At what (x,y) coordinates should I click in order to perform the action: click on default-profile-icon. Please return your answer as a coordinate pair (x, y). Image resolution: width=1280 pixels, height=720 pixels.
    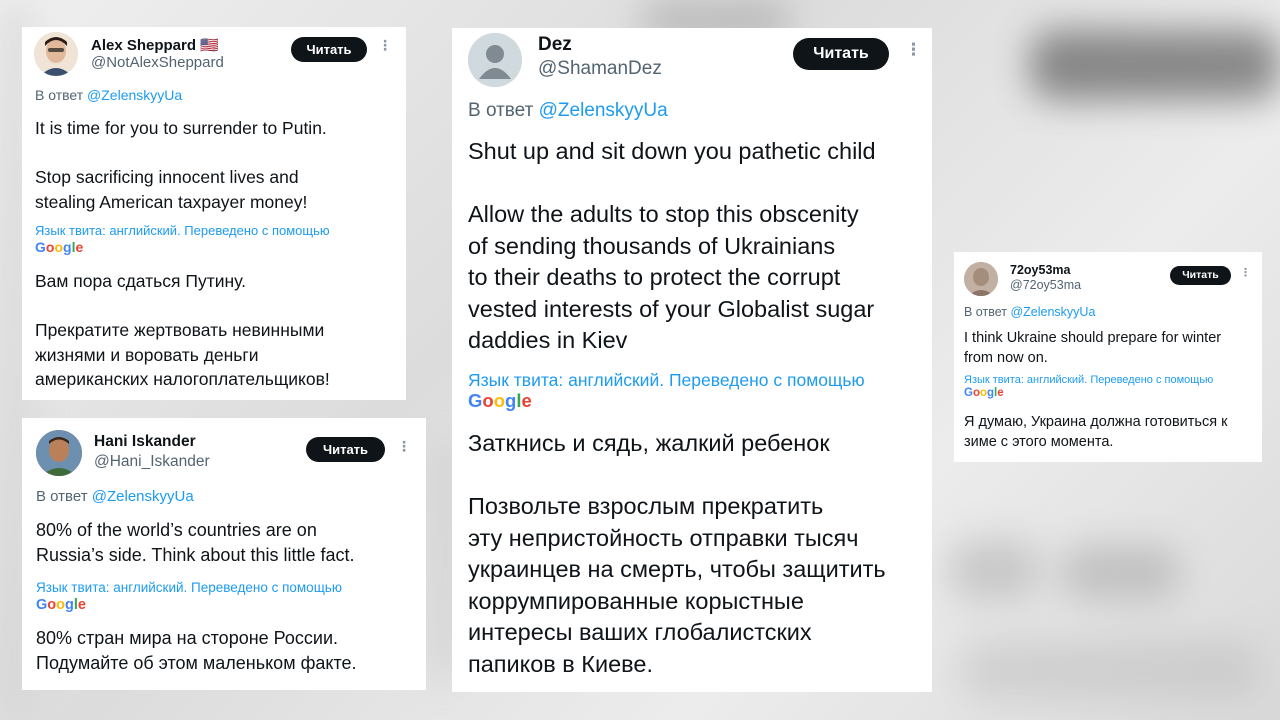
    Looking at the image, I should click on (495, 60).